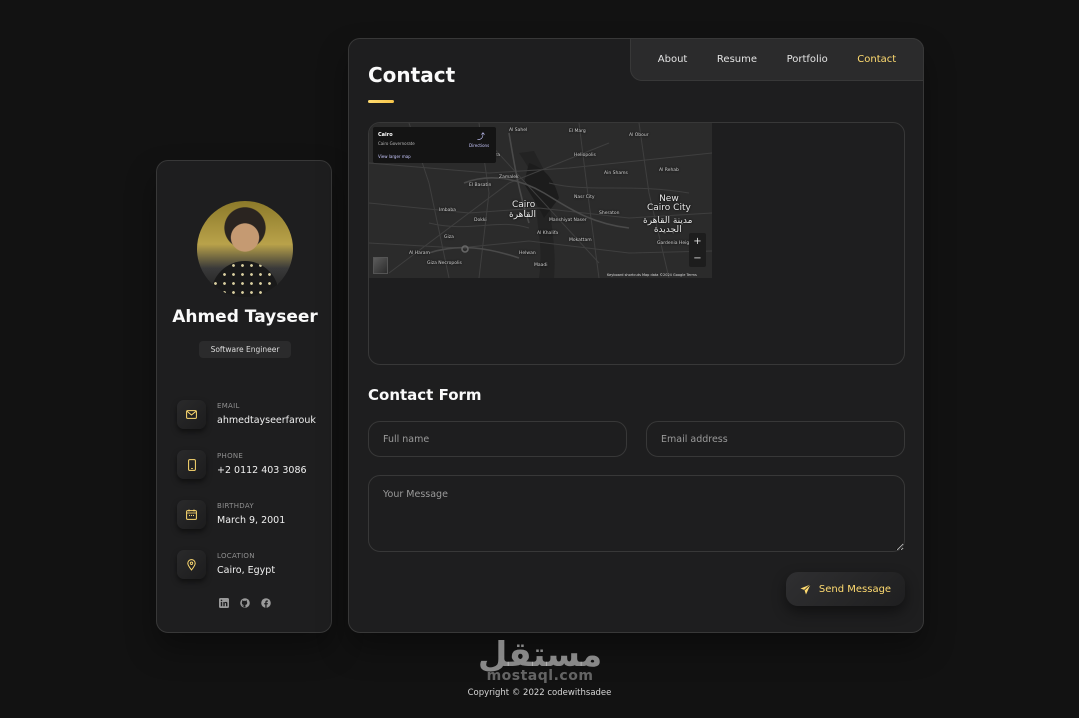  I want to click on directions-link: Directions, so click(479, 145).